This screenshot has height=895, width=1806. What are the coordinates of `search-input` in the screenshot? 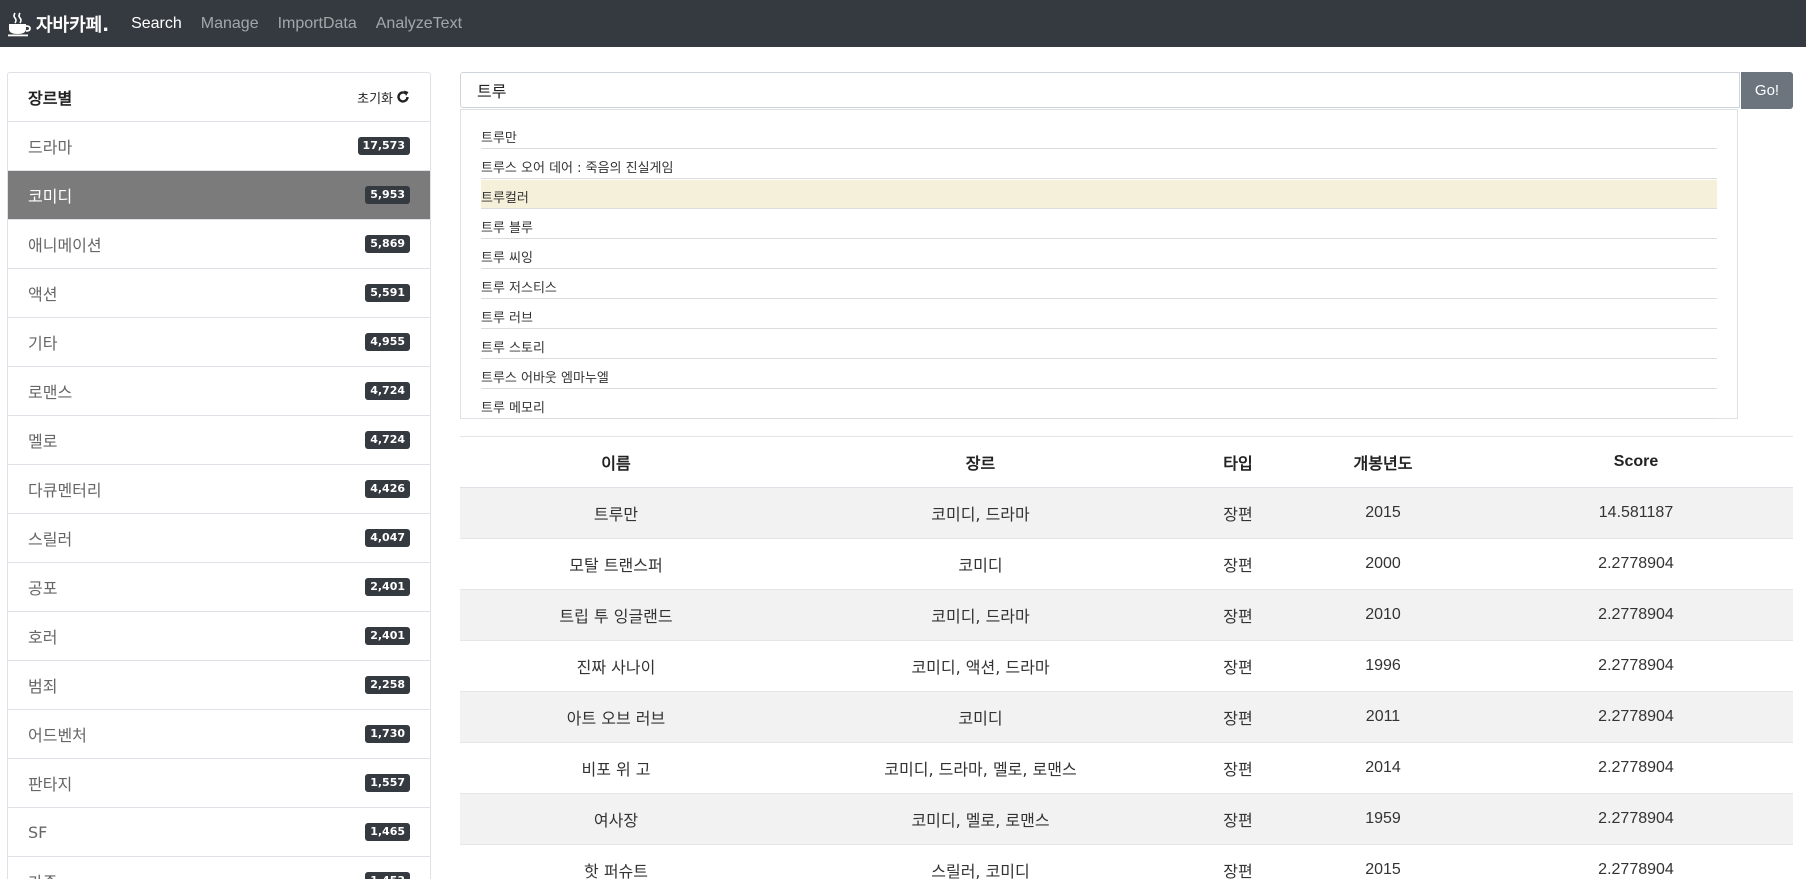 It's located at (1100, 90).